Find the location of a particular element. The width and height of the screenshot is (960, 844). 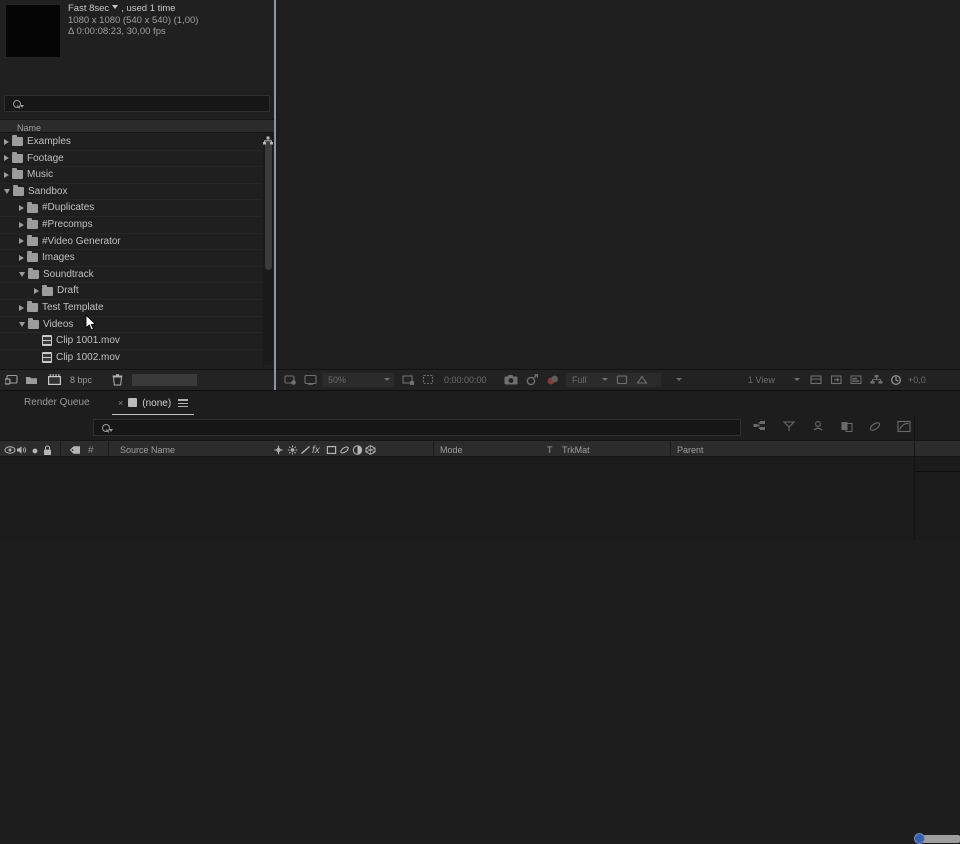

3d-layer-icon is located at coordinates (370, 450).